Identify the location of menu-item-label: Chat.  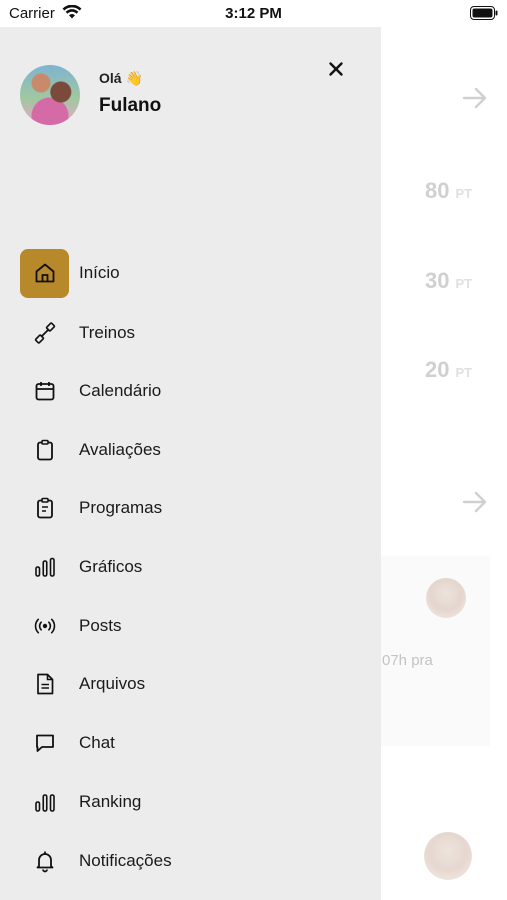
(97, 742).